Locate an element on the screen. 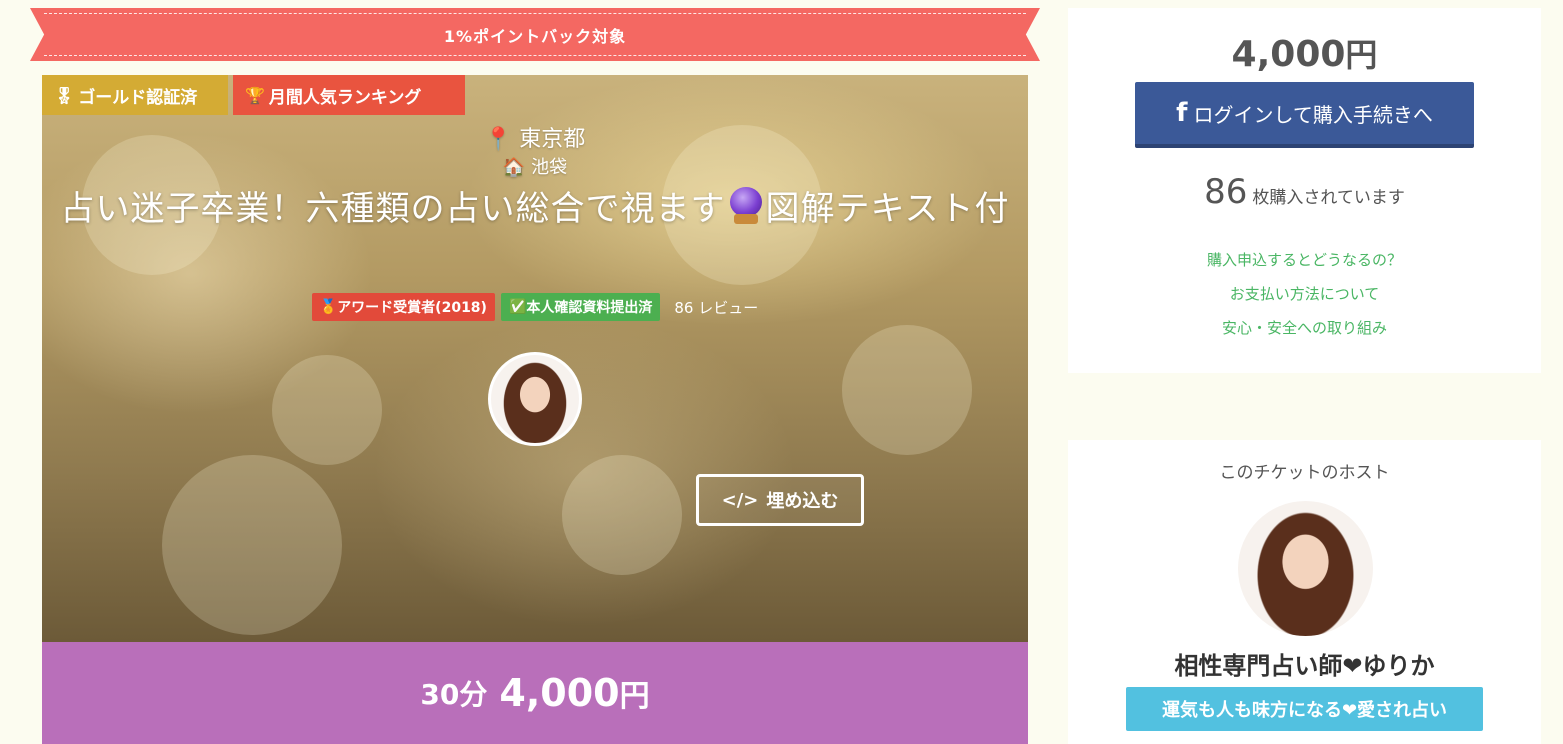 Image resolution: width=1563 pixels, height=744 pixels. point-back-ribbon: 1%ポイントバック対象 is located at coordinates (535, 34).